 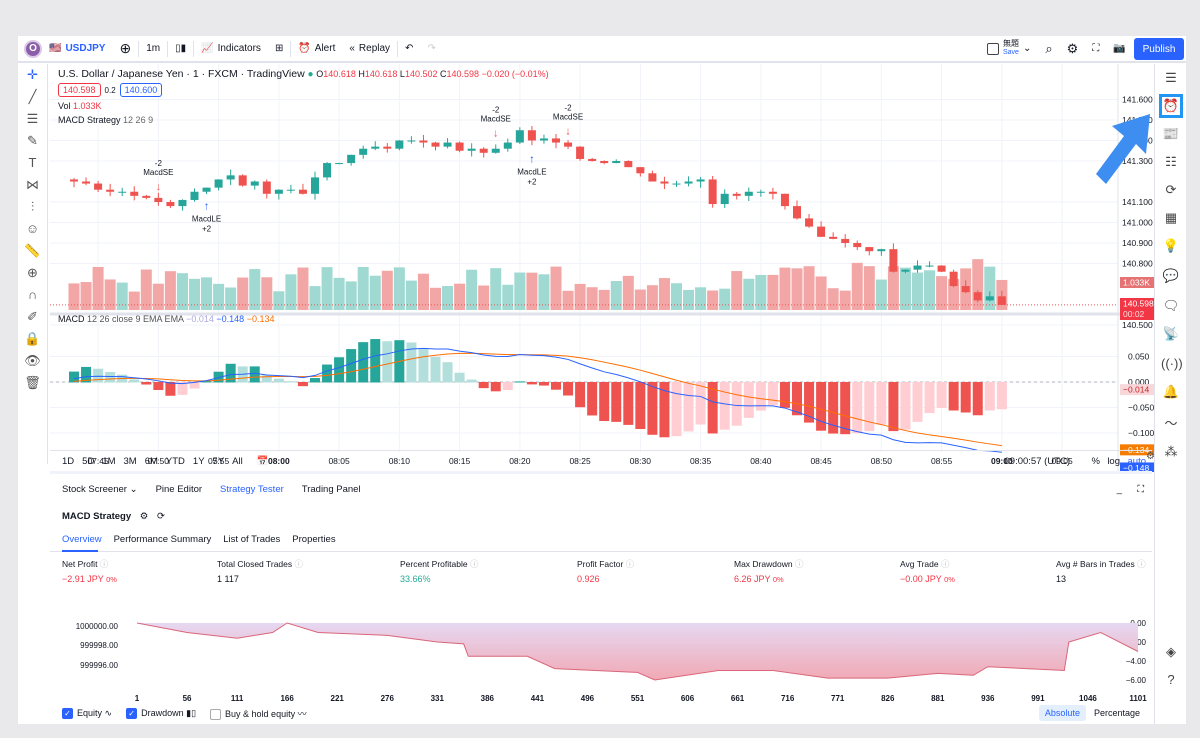 What do you see at coordinates (55, 48) in the screenshot?
I see `flag-icon: 🇺🇸` at bounding box center [55, 48].